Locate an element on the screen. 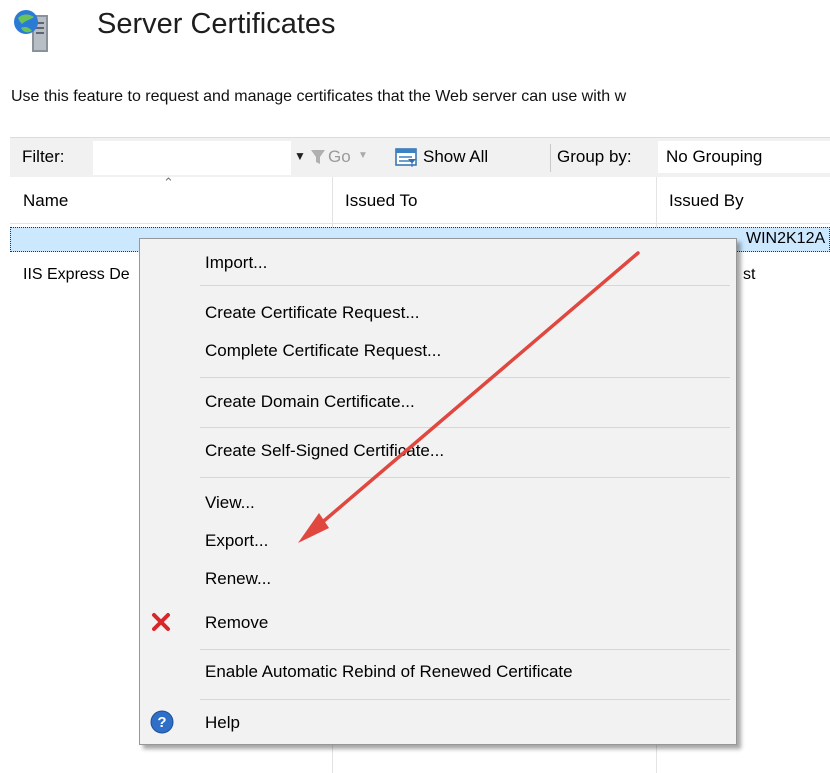 The width and height of the screenshot is (830, 773). filter-input is located at coordinates (192, 158).